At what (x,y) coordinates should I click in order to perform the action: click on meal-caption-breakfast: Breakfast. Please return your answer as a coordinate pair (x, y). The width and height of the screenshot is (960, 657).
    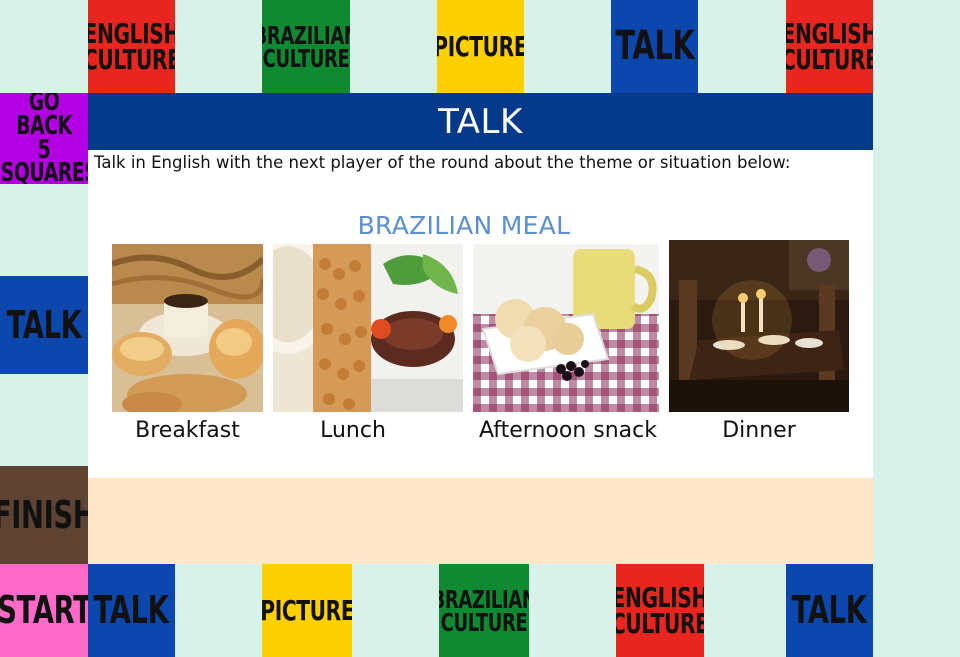
    Looking at the image, I should click on (187, 430).